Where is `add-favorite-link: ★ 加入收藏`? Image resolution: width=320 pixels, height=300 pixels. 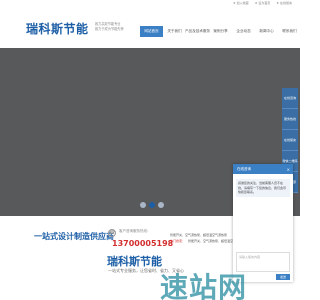 add-favorite-link: ★ 加入收藏 is located at coordinates (241, 3).